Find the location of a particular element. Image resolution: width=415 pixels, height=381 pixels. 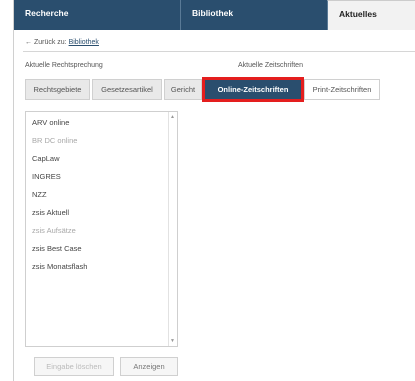

back-link-bibliothek: Bibliothek is located at coordinates (84, 42).